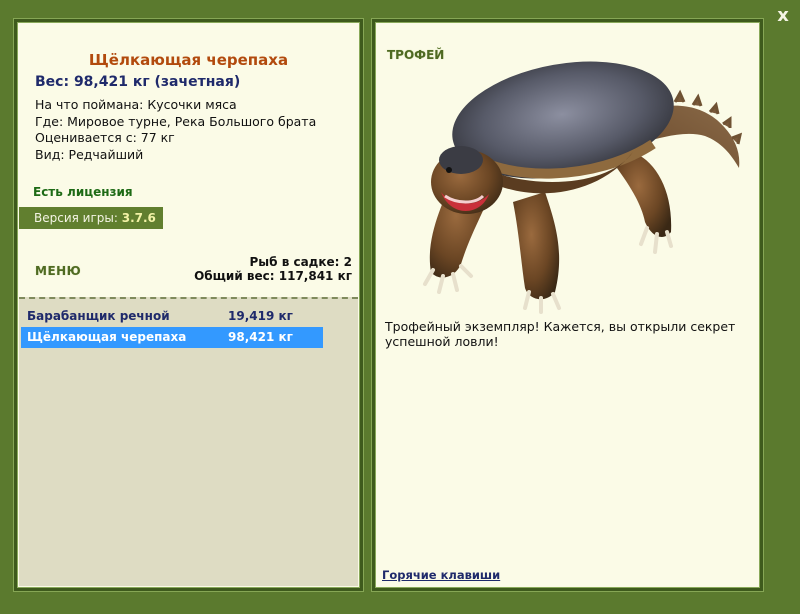 The height and width of the screenshot is (614, 800). What do you see at coordinates (441, 575) in the screenshot?
I see `hotkeys-link: Горячие клавиши` at bounding box center [441, 575].